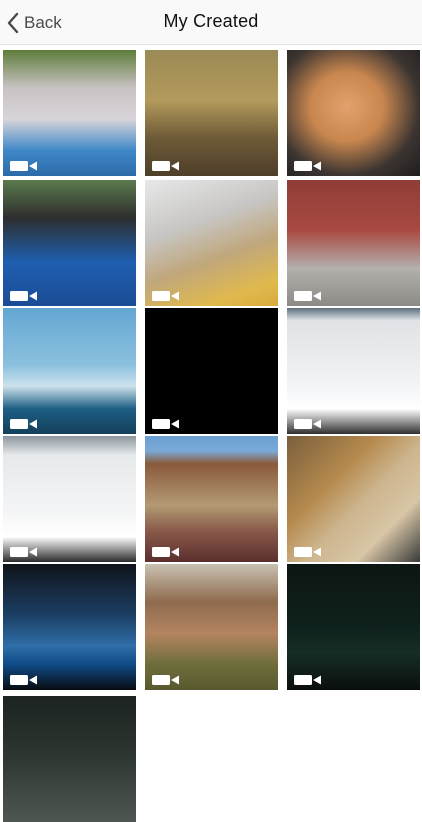 The height and width of the screenshot is (822, 422). I want to click on page-title: My Created, so click(211, 21).